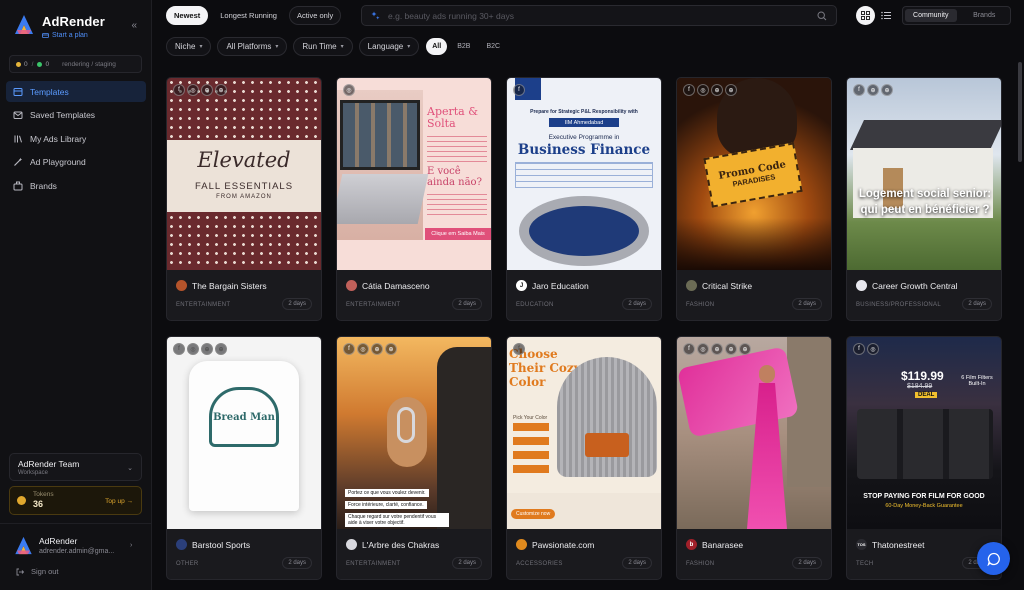 This screenshot has height=590, width=1024. I want to click on thumb-title: Bread Man, so click(244, 417).